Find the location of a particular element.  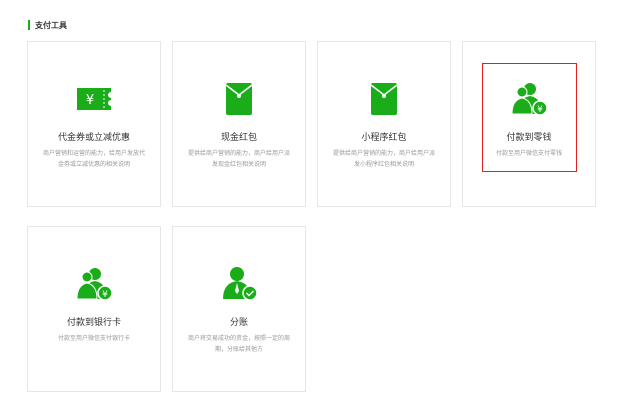

section-header: 支付工具 is located at coordinates (47, 25).